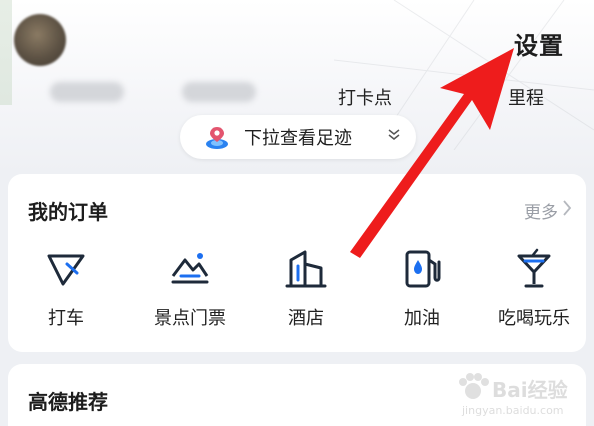  I want to click on scenic-ticket-icon, so click(190, 269).